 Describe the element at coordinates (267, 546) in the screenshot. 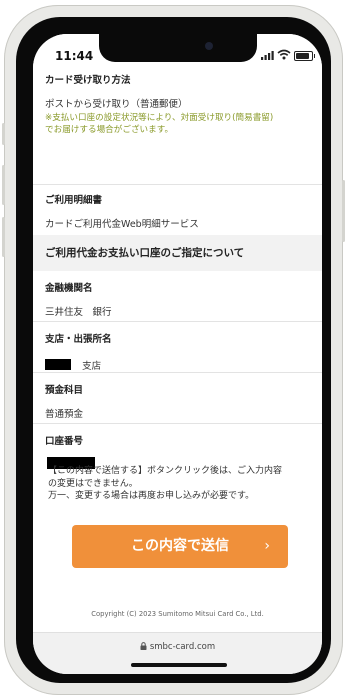

I see `chevron-right-icon: ›` at that location.